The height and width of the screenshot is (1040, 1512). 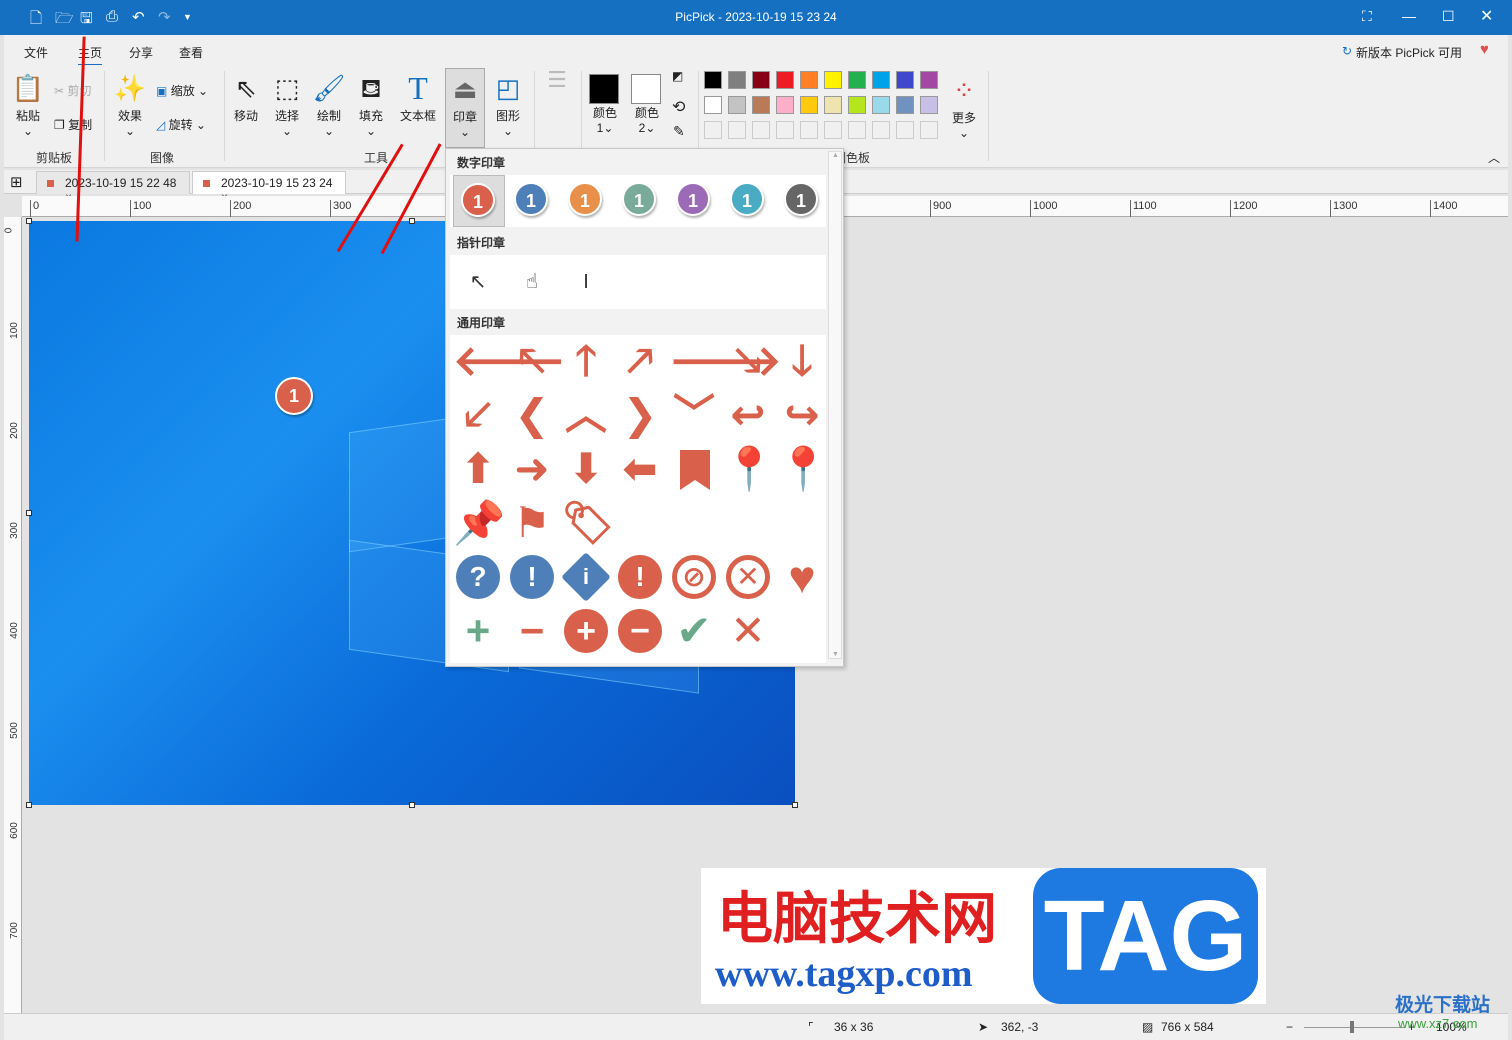 What do you see at coordinates (694, 469) in the screenshot?
I see `general-stamp-option` at bounding box center [694, 469].